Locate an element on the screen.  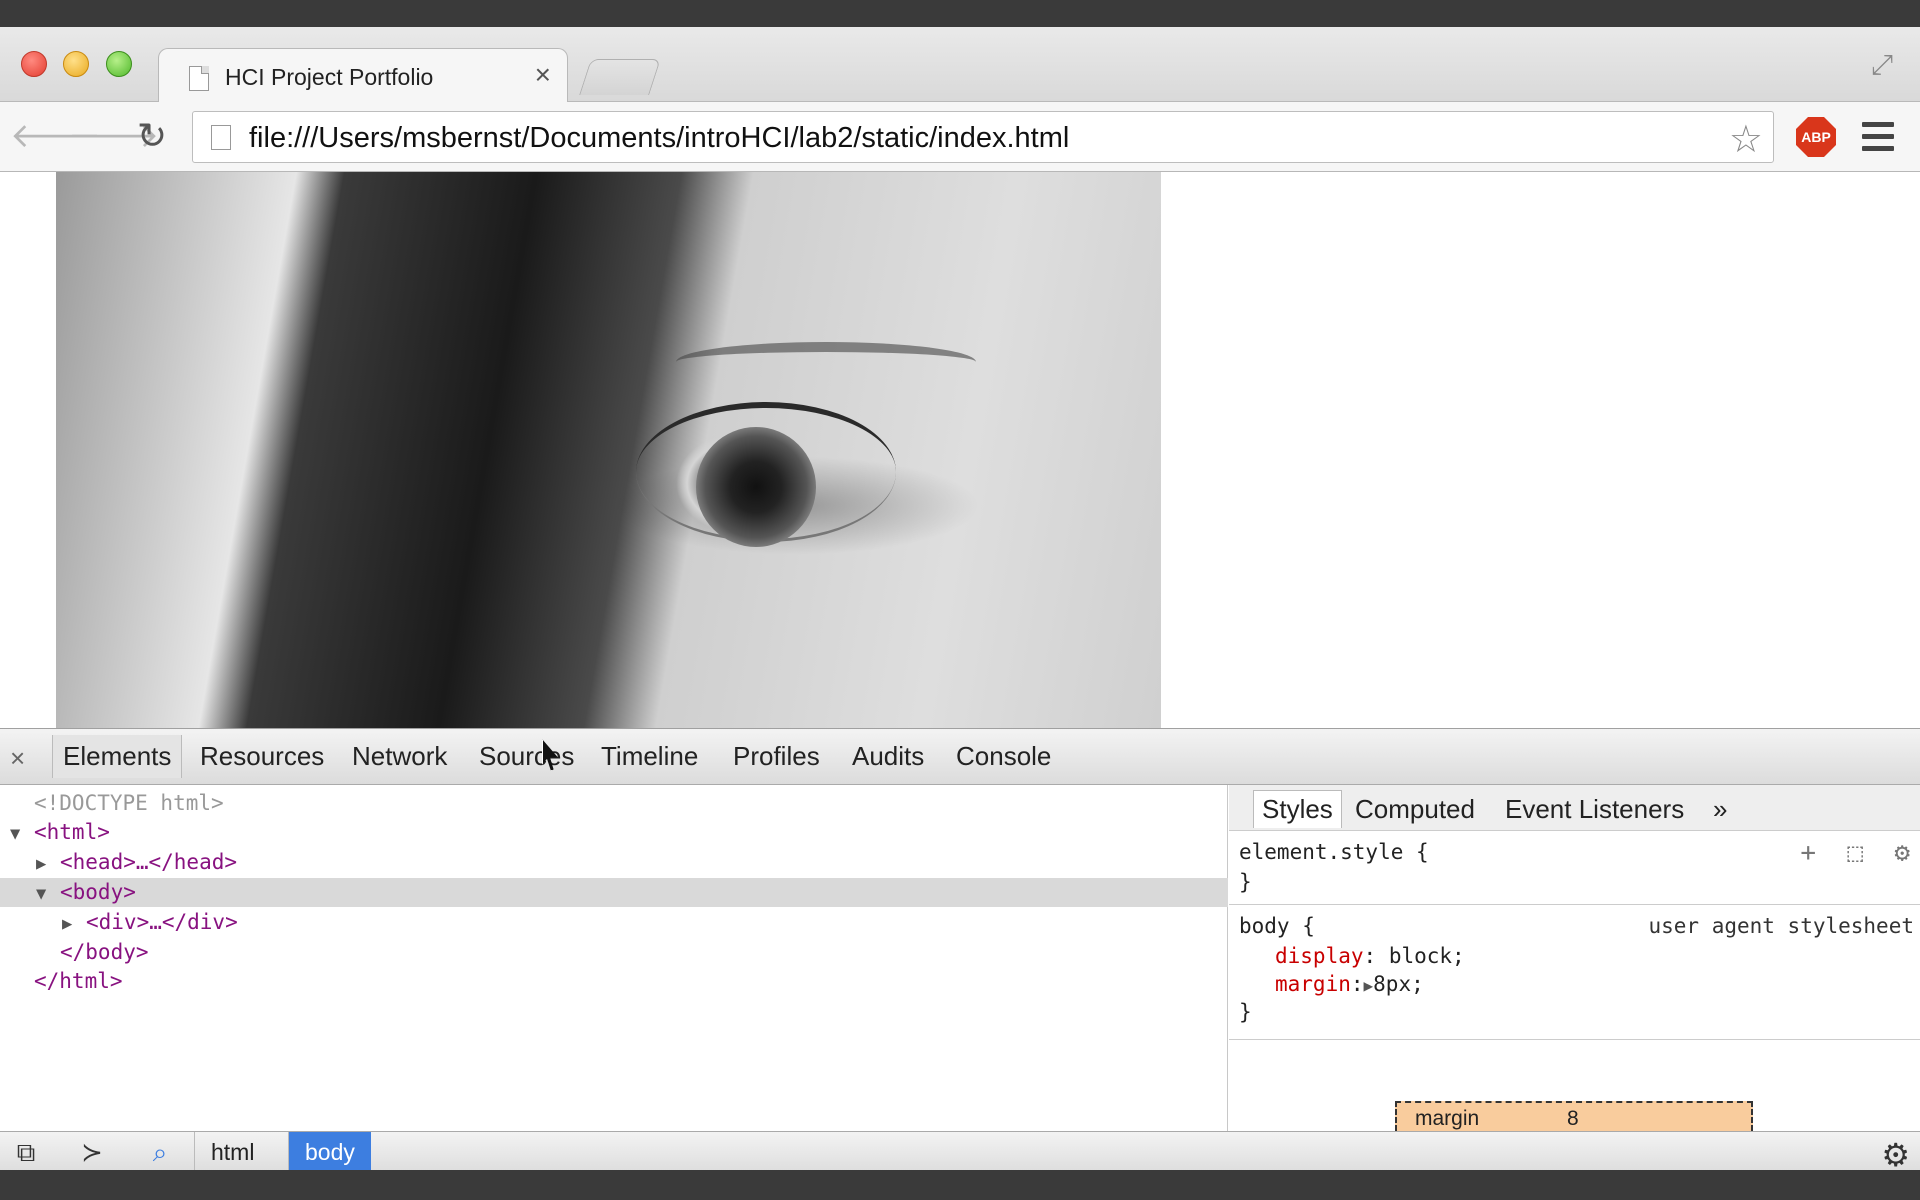
tab-styles: Styles is located at coordinates (1297, 809).